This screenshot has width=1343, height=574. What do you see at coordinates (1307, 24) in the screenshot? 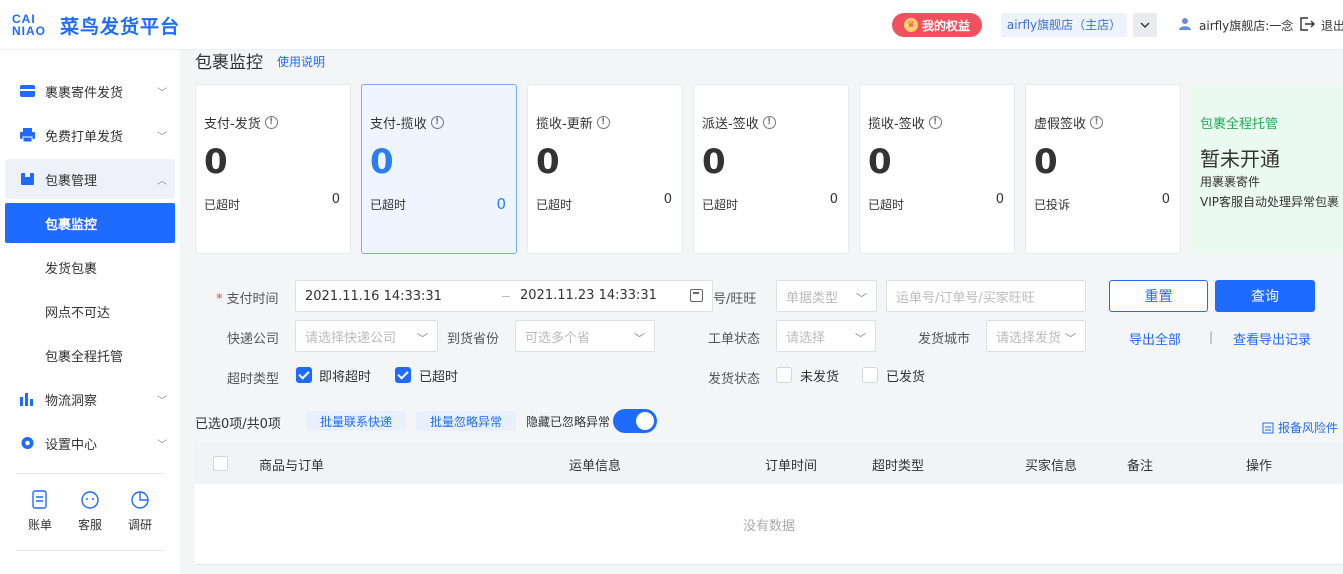
I see `logout-icon` at bounding box center [1307, 24].